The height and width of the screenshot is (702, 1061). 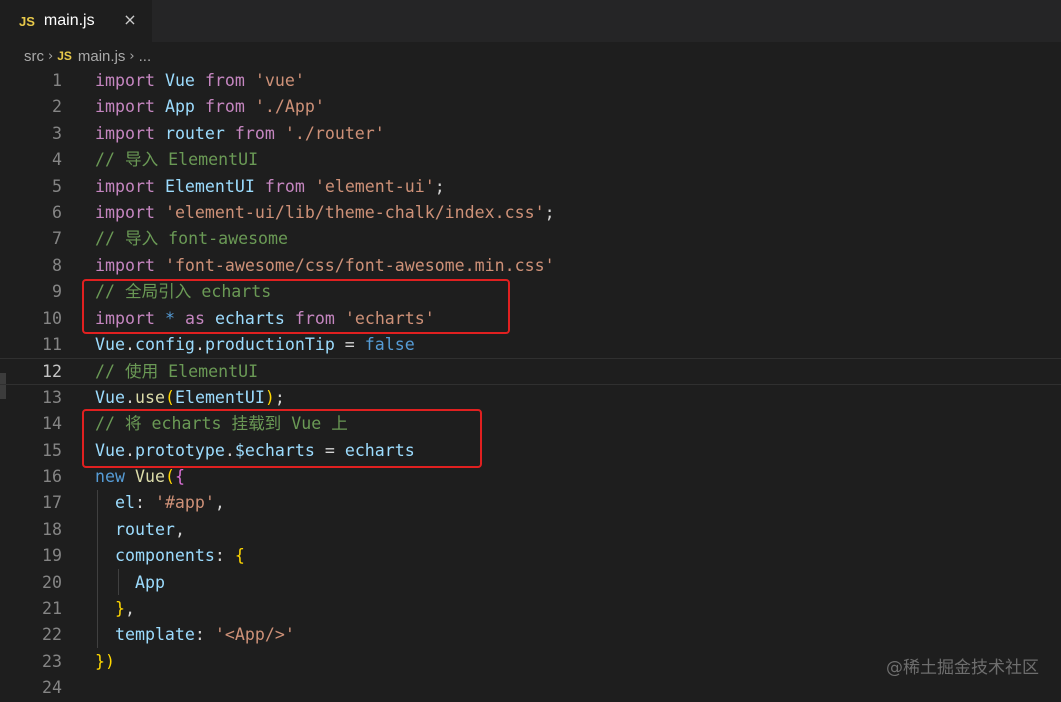 What do you see at coordinates (530, 609) in the screenshot?
I see `code-line: 21 },` at bounding box center [530, 609].